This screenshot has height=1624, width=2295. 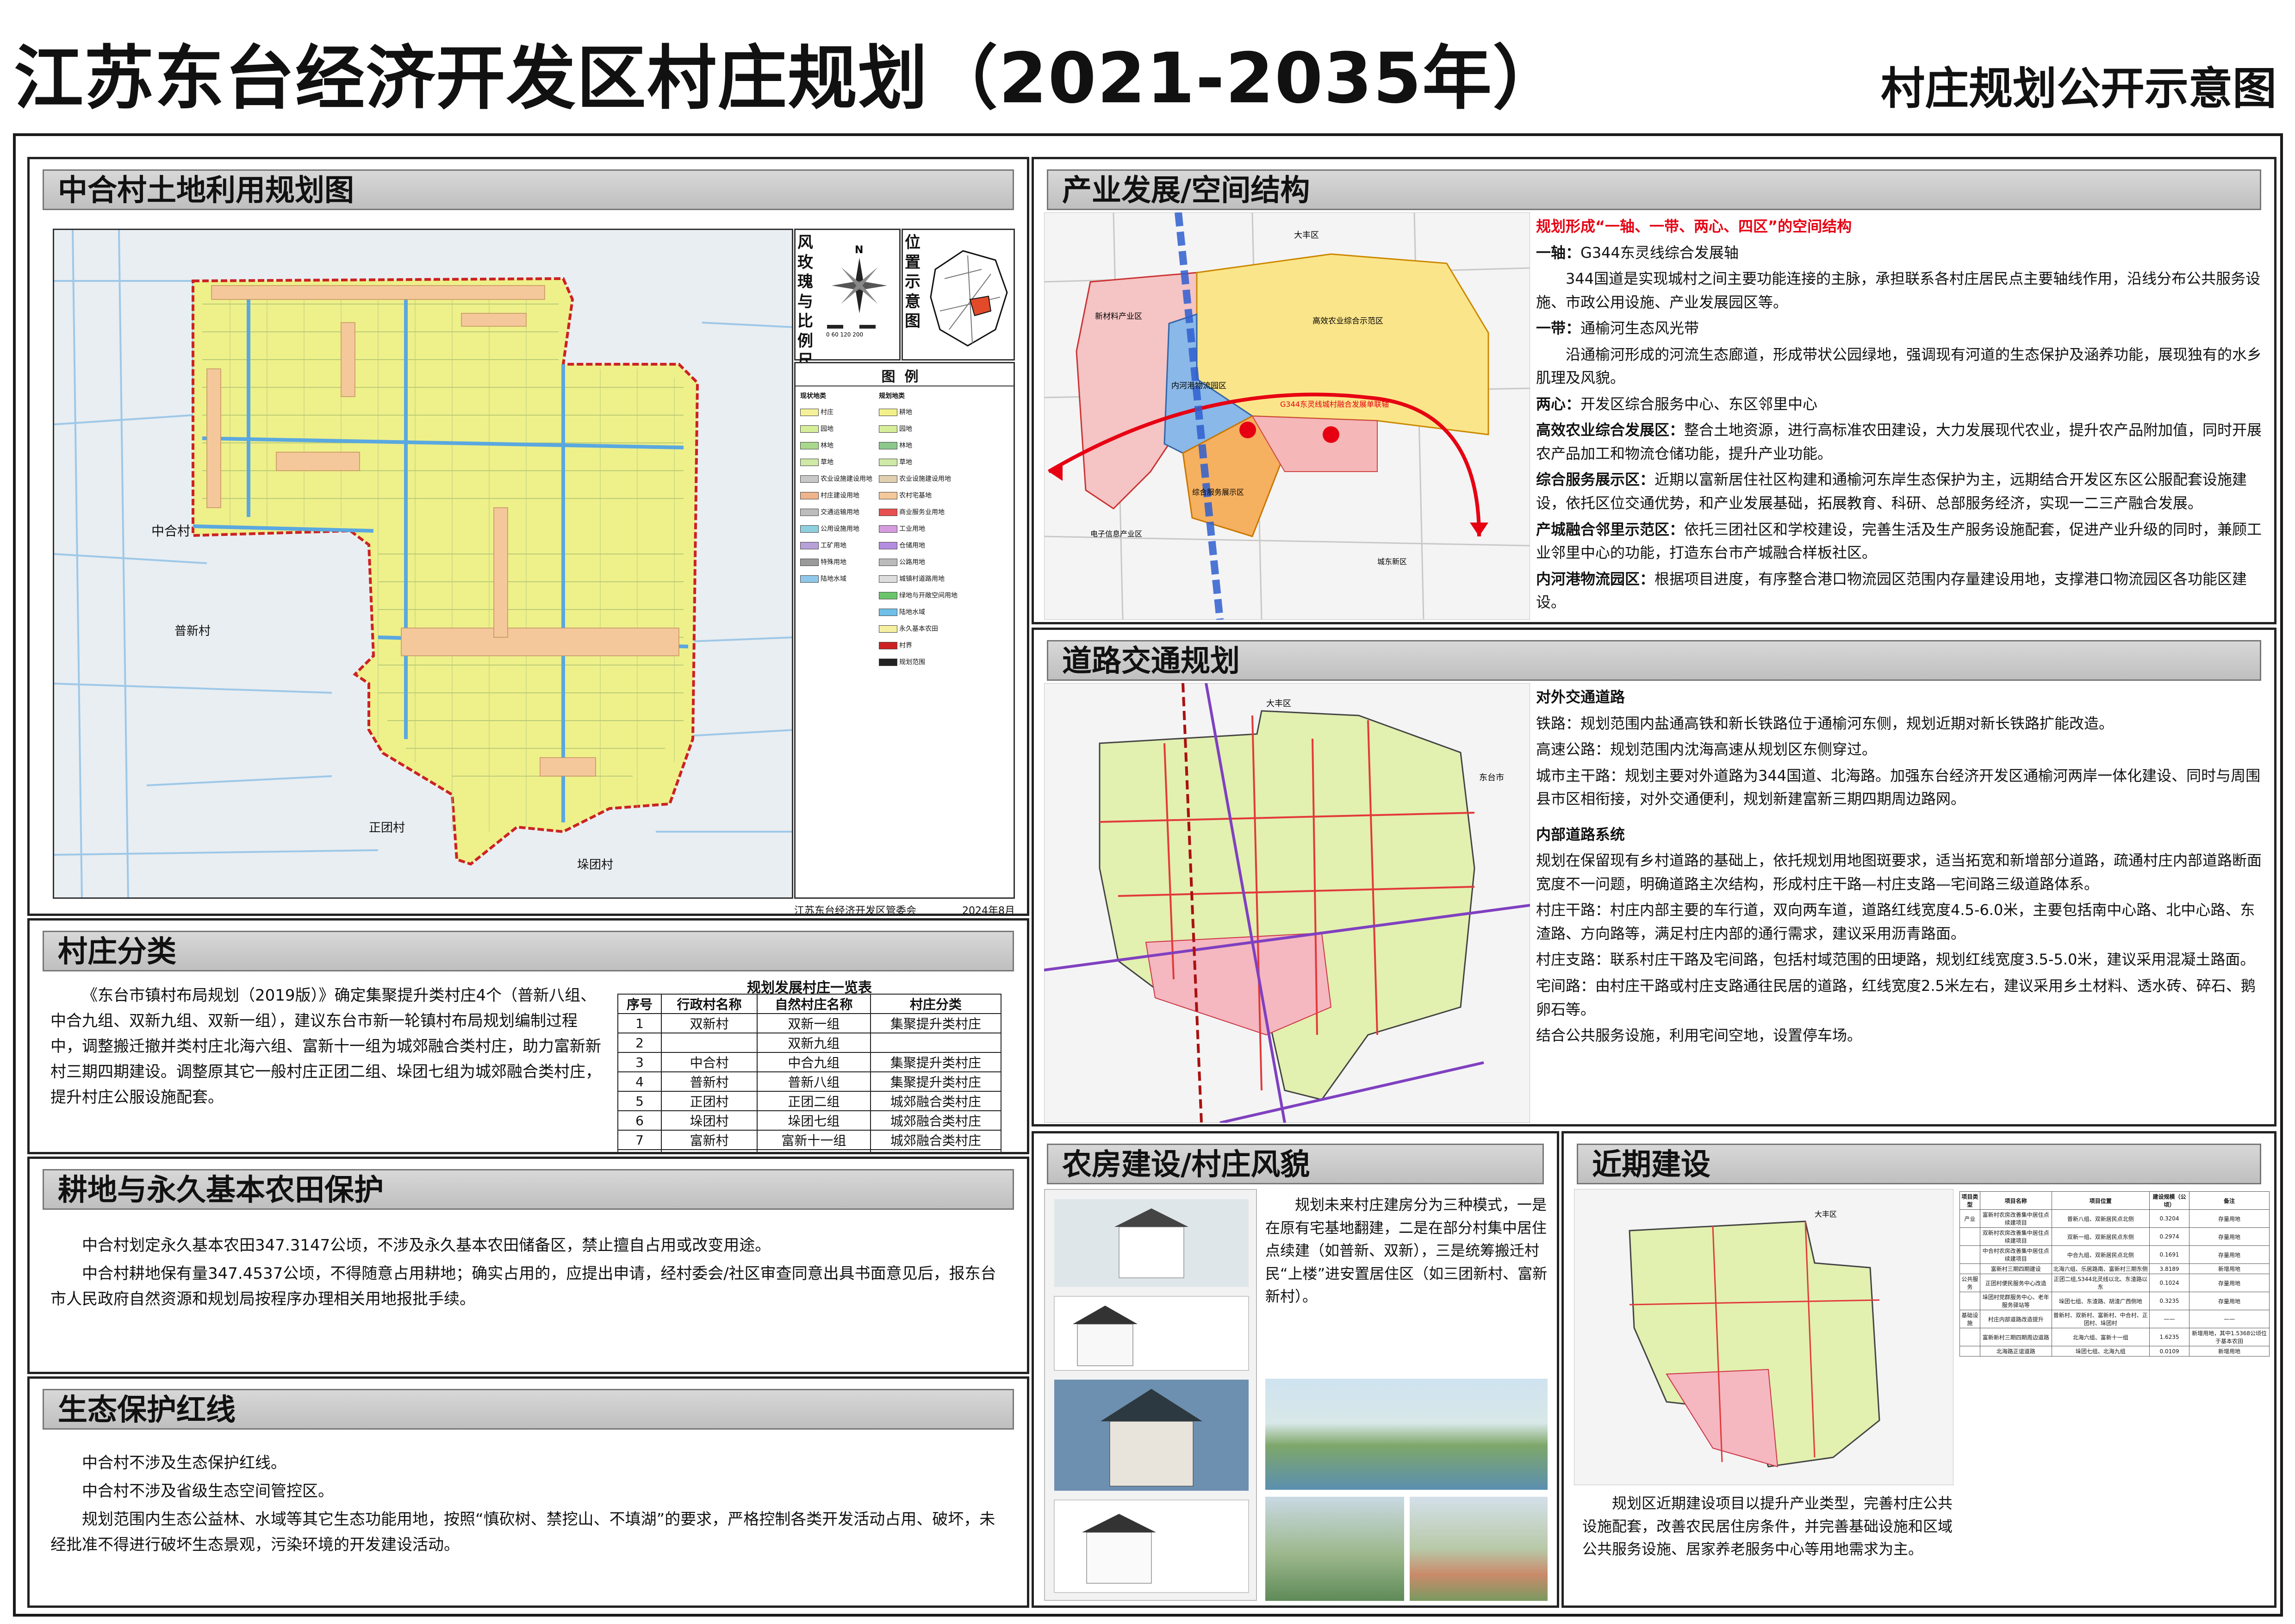 What do you see at coordinates (639, 1150) in the screenshot?
I see `table-cell: 8` at bounding box center [639, 1150].